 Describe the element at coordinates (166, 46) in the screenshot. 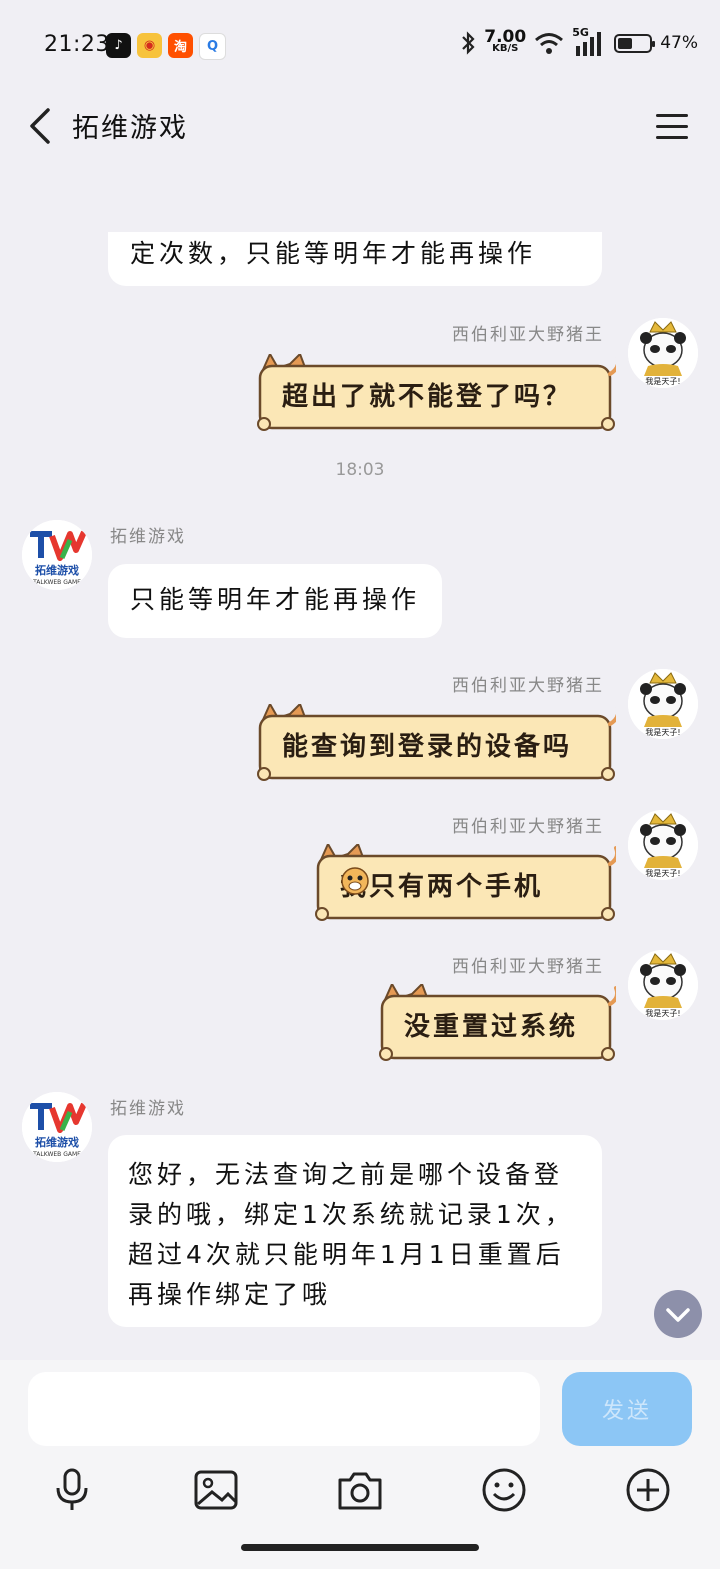

I see `notification-icons: ♪ ◉ 淘 Q` at that location.